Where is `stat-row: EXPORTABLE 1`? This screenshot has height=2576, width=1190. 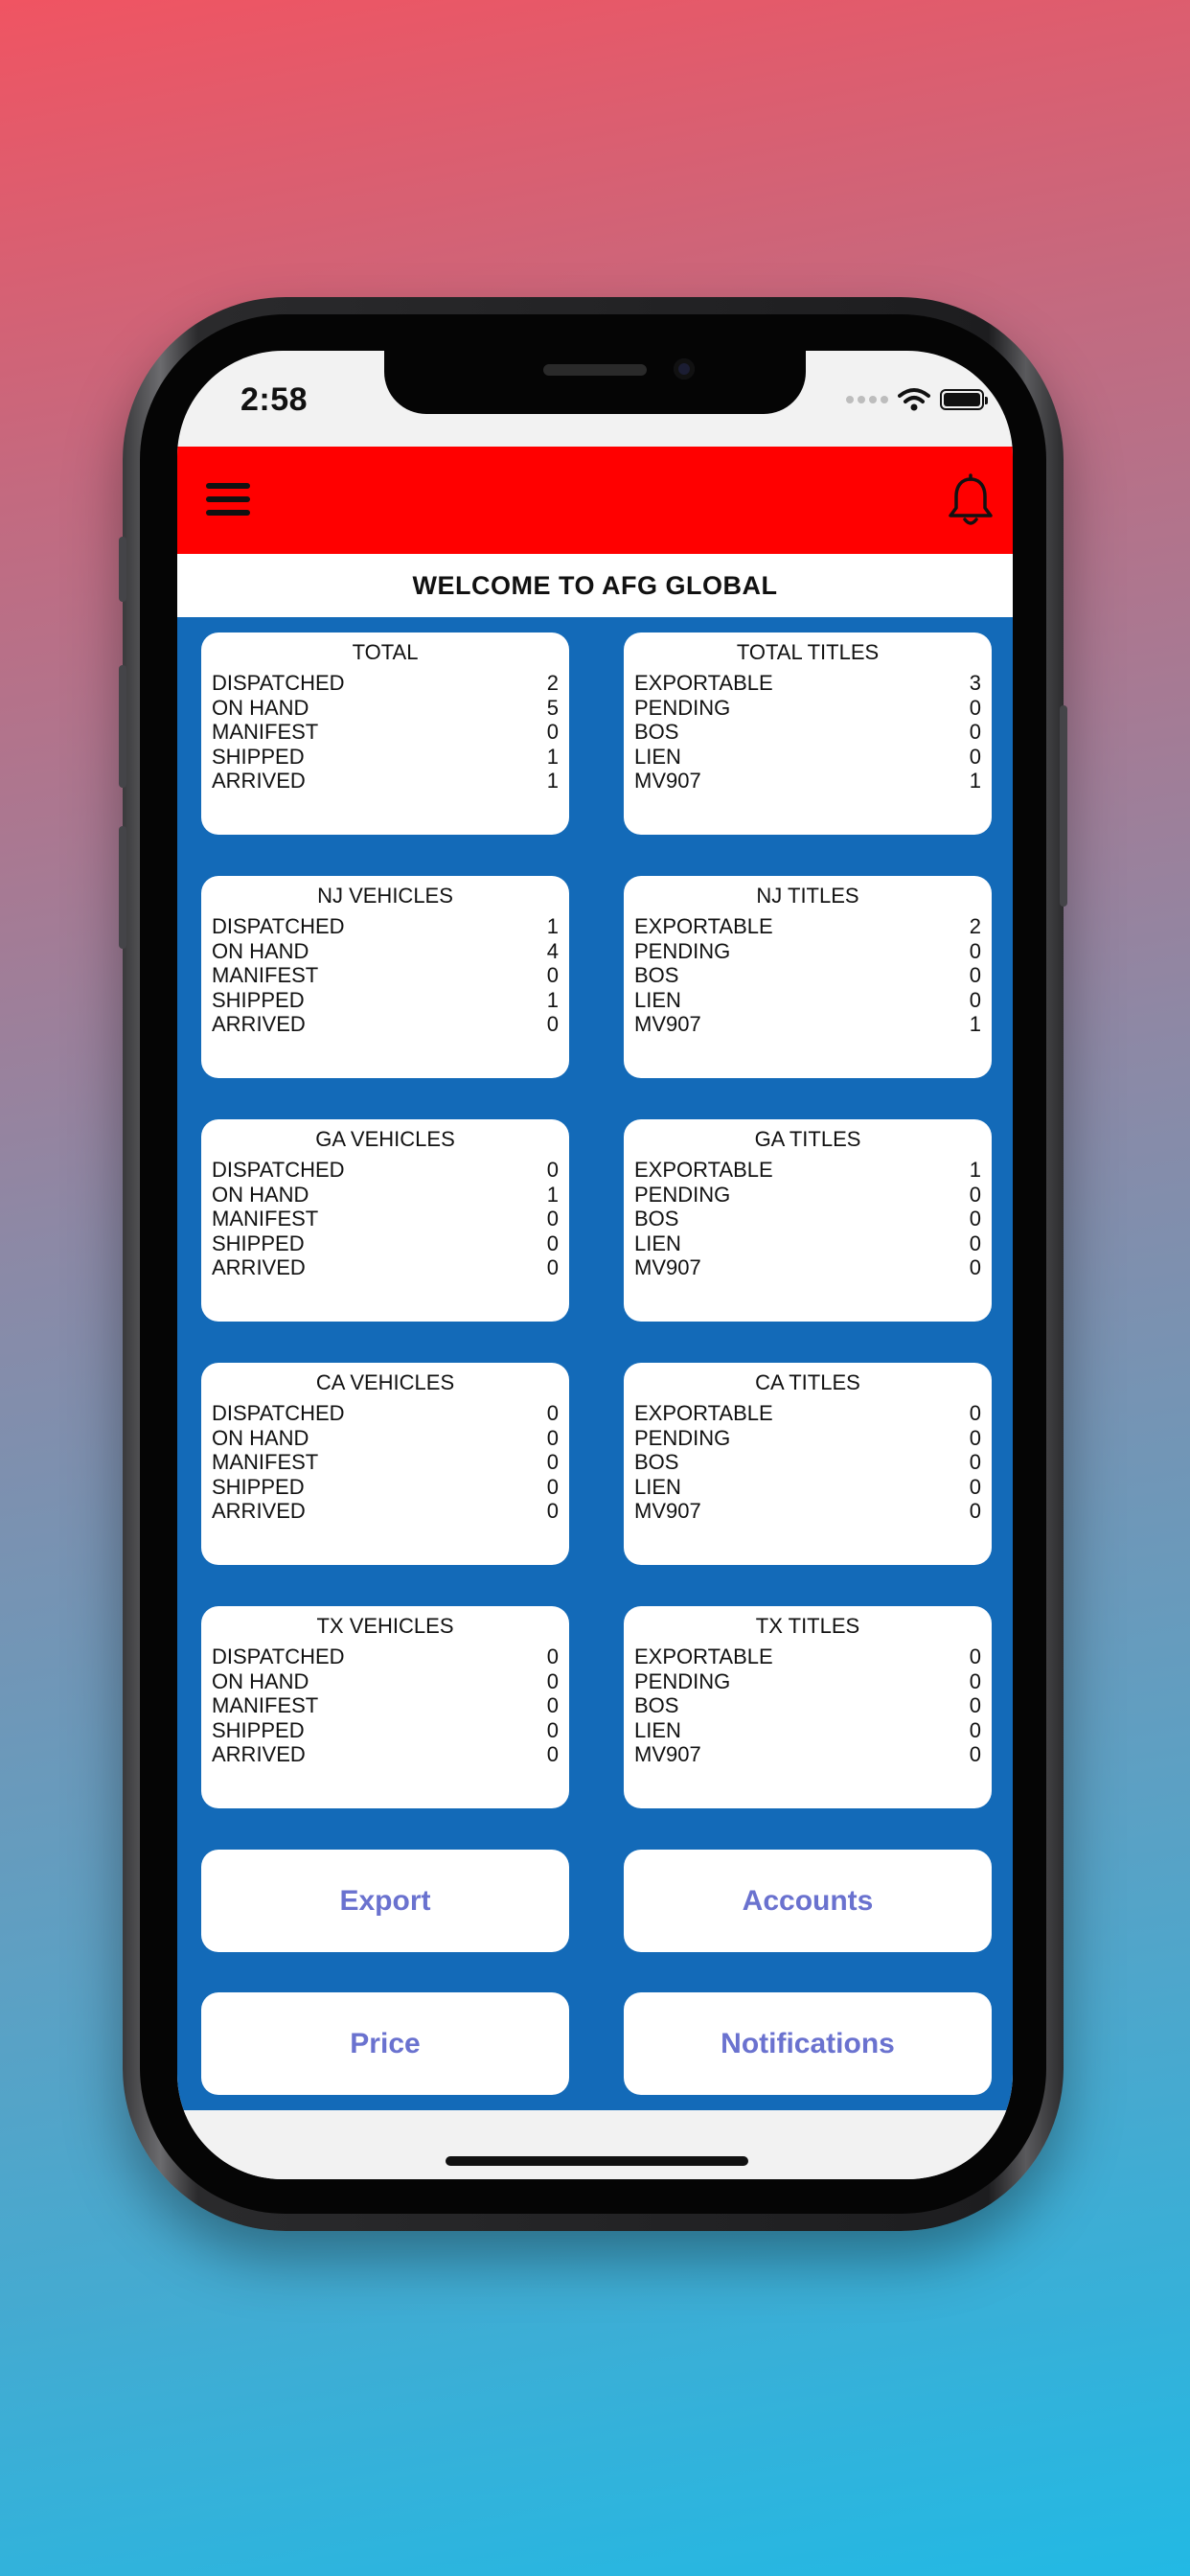 stat-row: EXPORTABLE 1 is located at coordinates (808, 1170).